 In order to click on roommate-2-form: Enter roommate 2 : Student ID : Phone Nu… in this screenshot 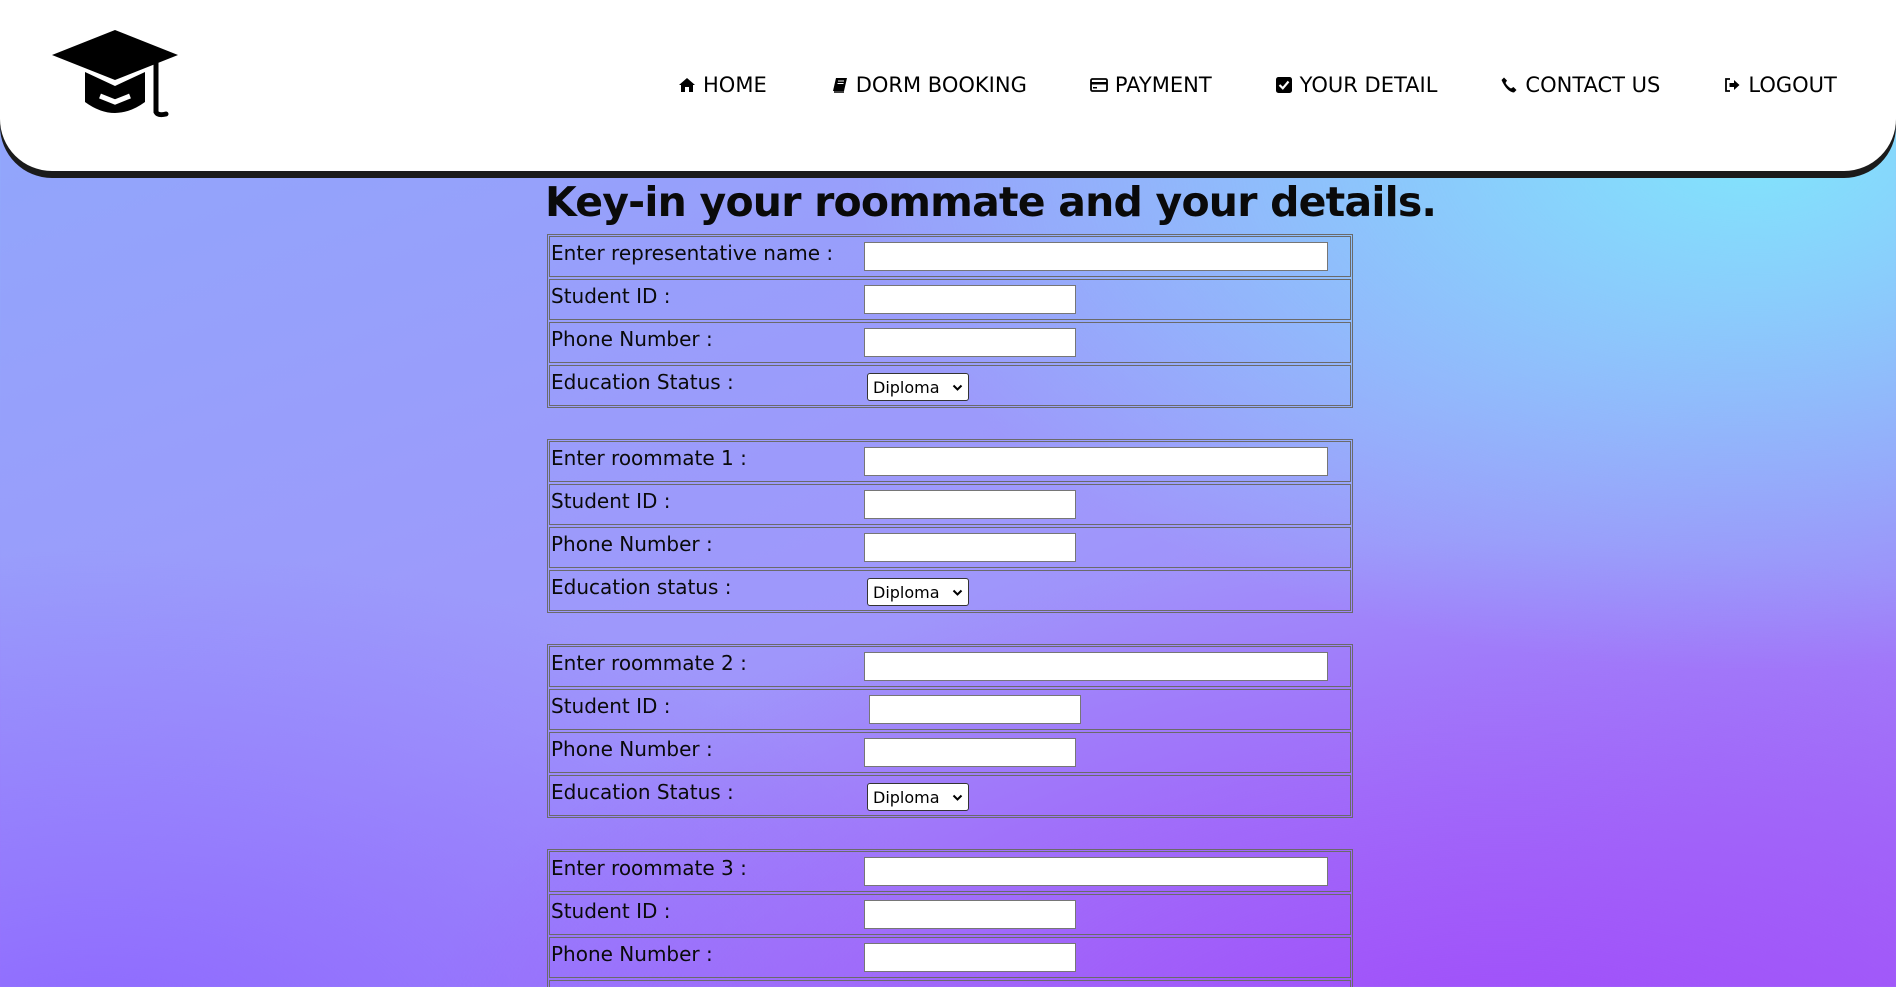, I will do `click(950, 731)`.